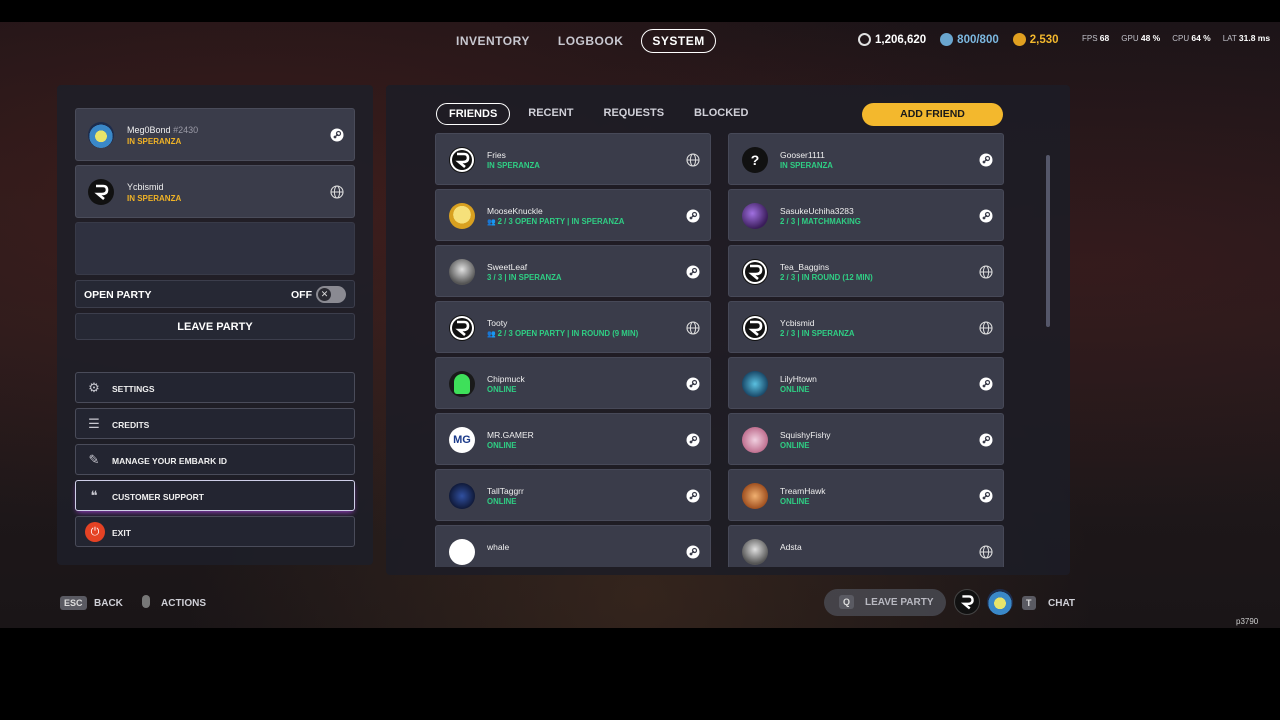 This screenshot has height=720, width=1280. What do you see at coordinates (573, 495) in the screenshot?
I see `friend-card: TallTaggrr ONLINE` at bounding box center [573, 495].